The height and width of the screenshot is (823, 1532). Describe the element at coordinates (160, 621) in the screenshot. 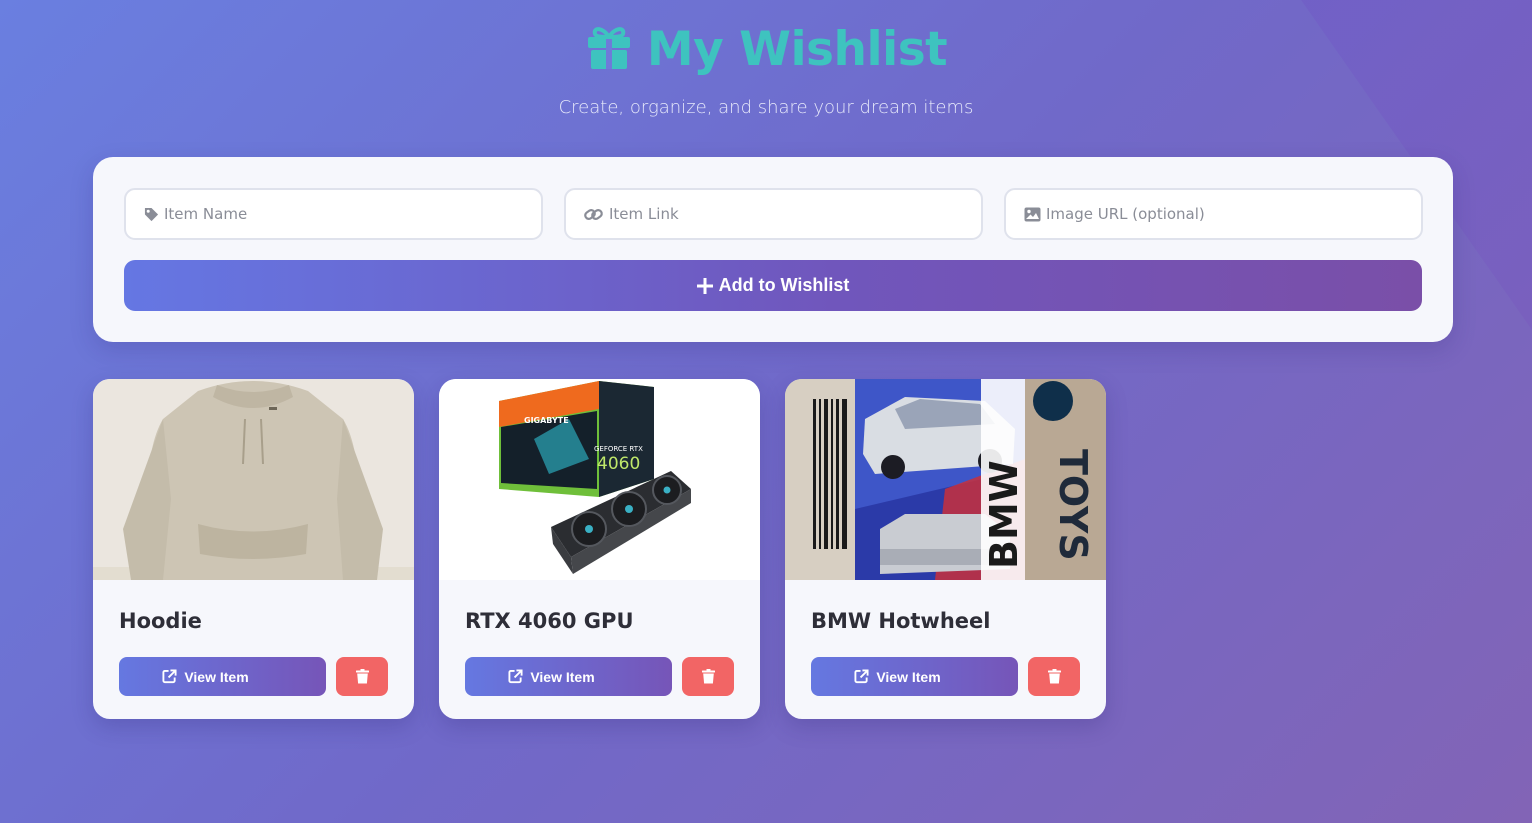

I see `item-name: Hoodie` at that location.